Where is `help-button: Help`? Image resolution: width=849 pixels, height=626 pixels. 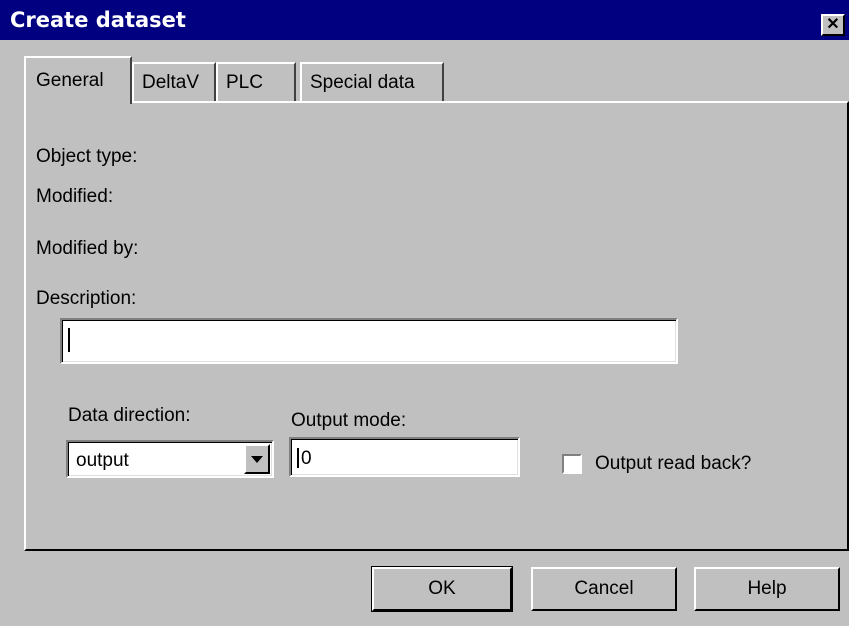
help-button: Help is located at coordinates (767, 589).